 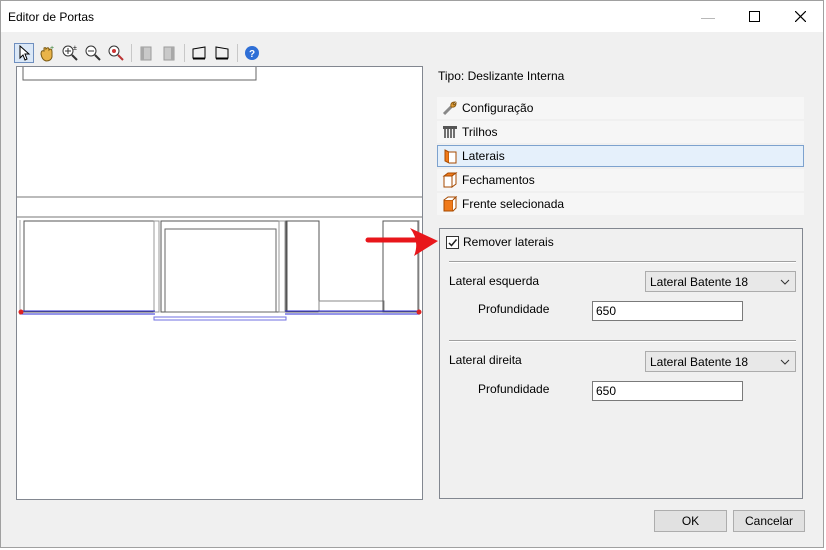 What do you see at coordinates (514, 309) in the screenshot?
I see `profundidade-esquerda-label: Profundidade` at bounding box center [514, 309].